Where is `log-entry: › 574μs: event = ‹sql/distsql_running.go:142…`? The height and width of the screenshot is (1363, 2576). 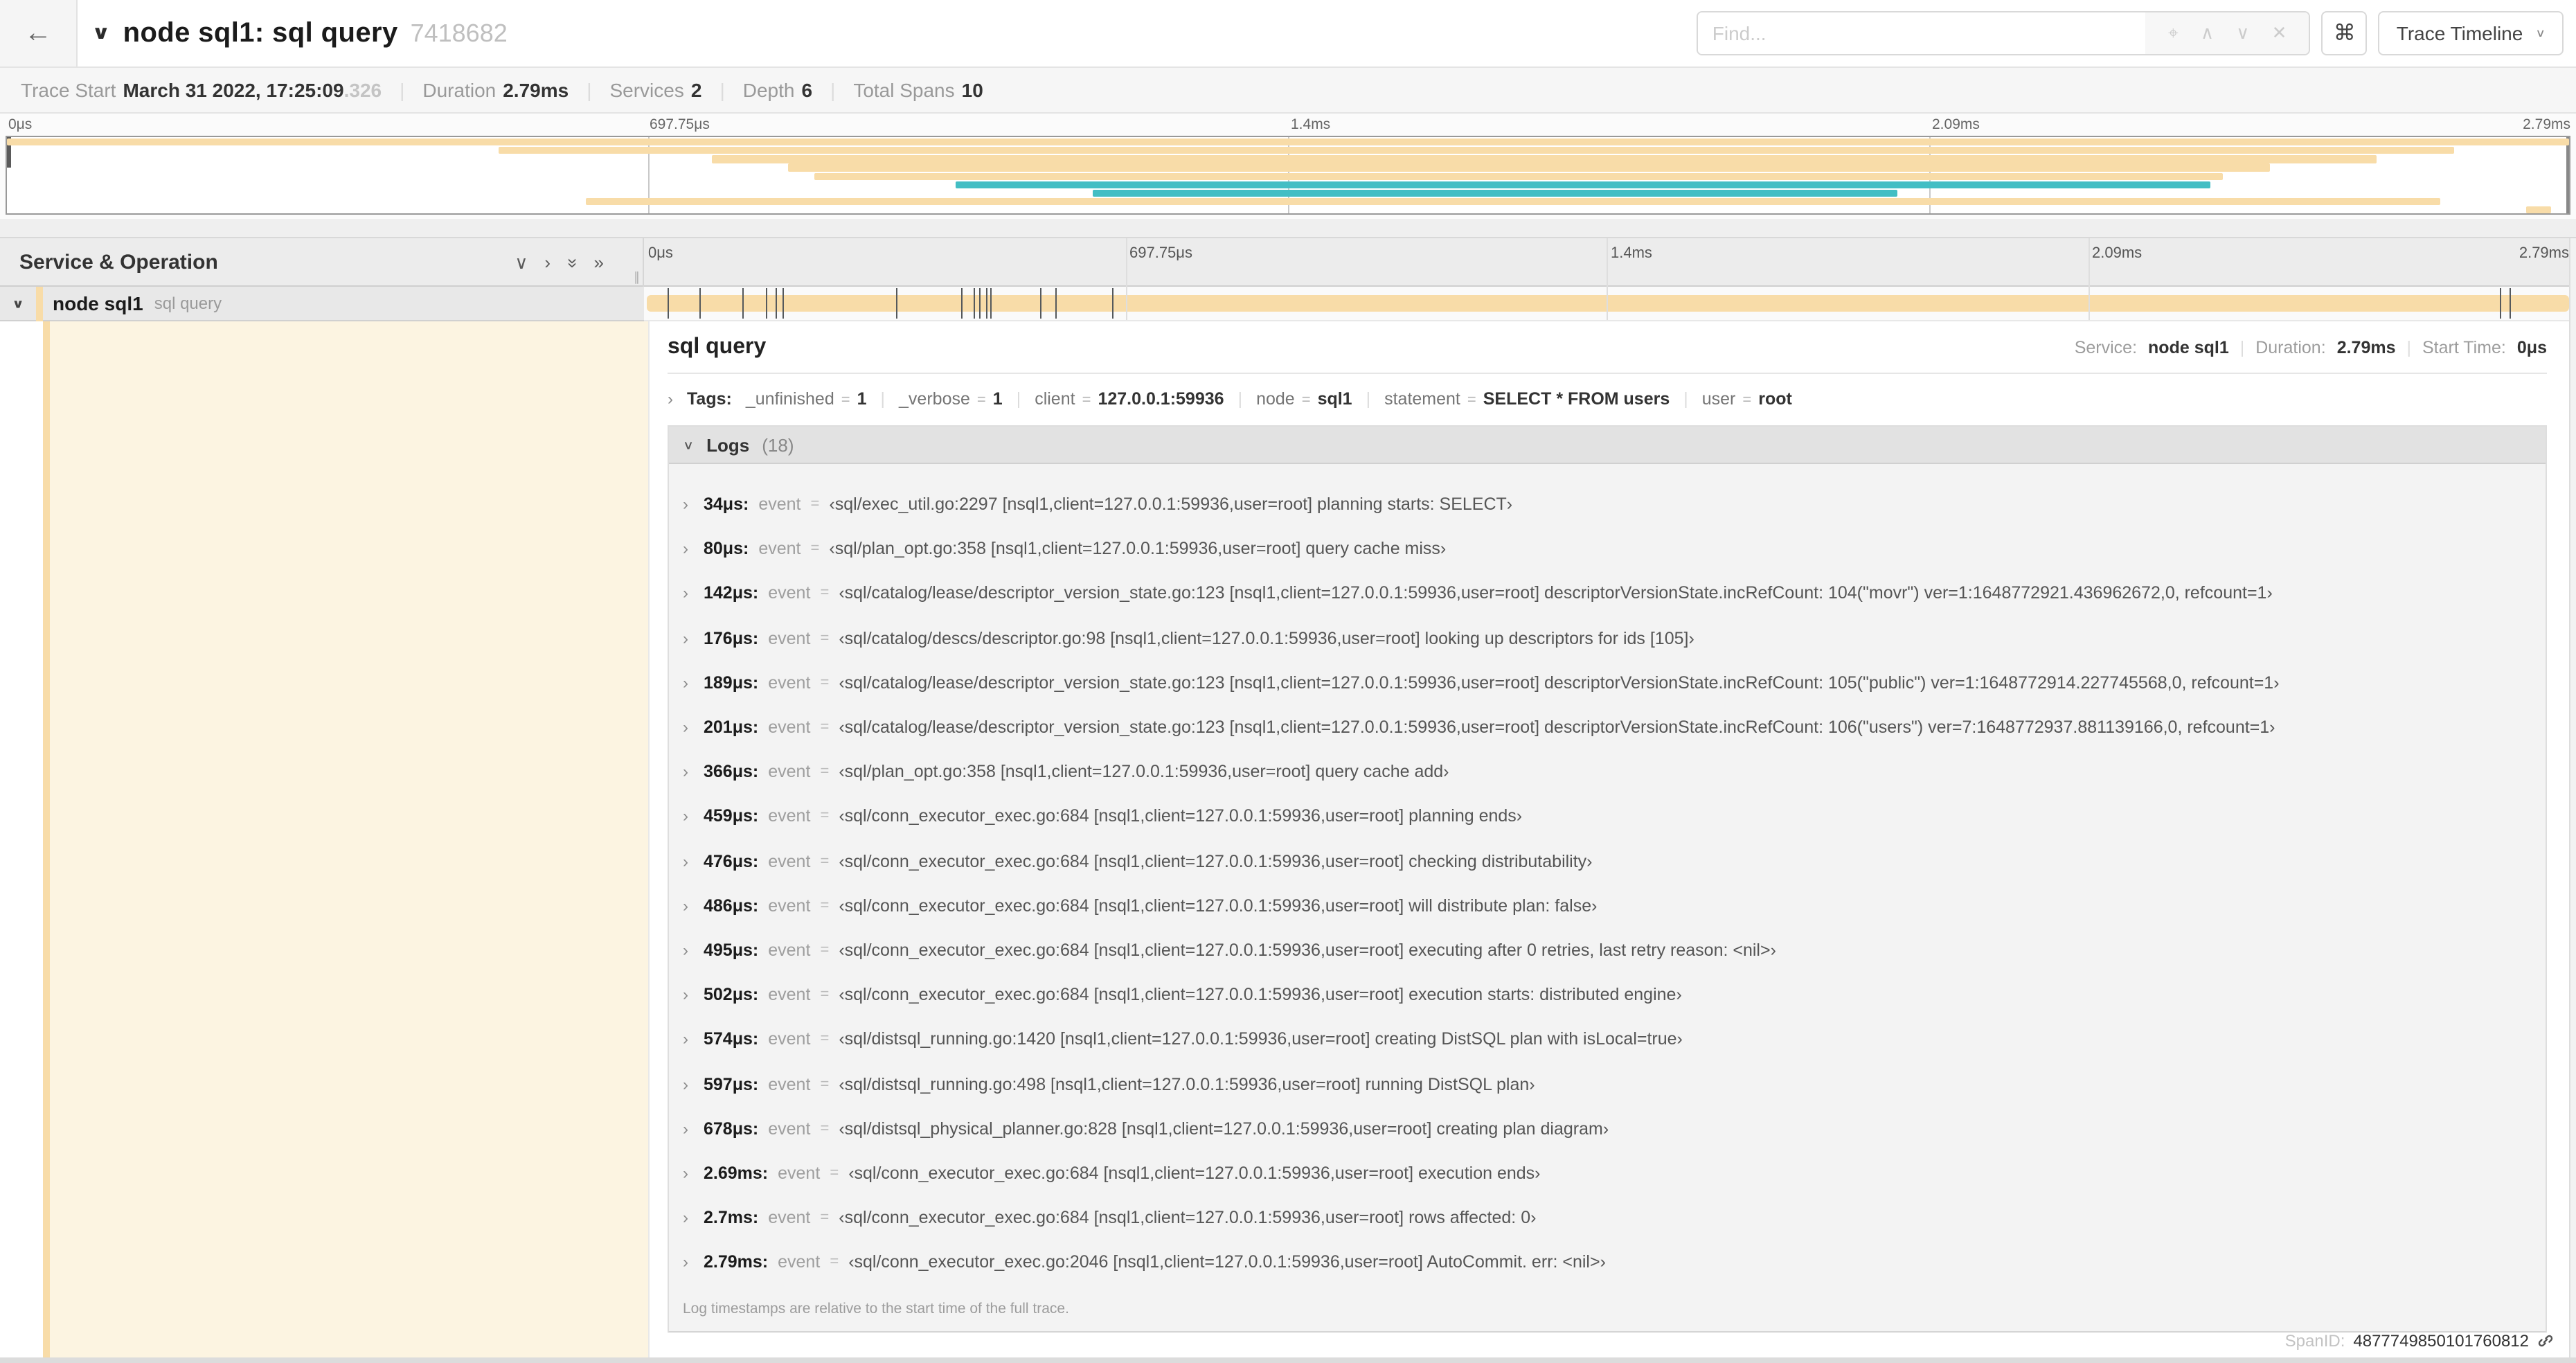
log-entry: › 574μs: event = ‹sql/distsql_running.go:142… is located at coordinates (1608, 1040).